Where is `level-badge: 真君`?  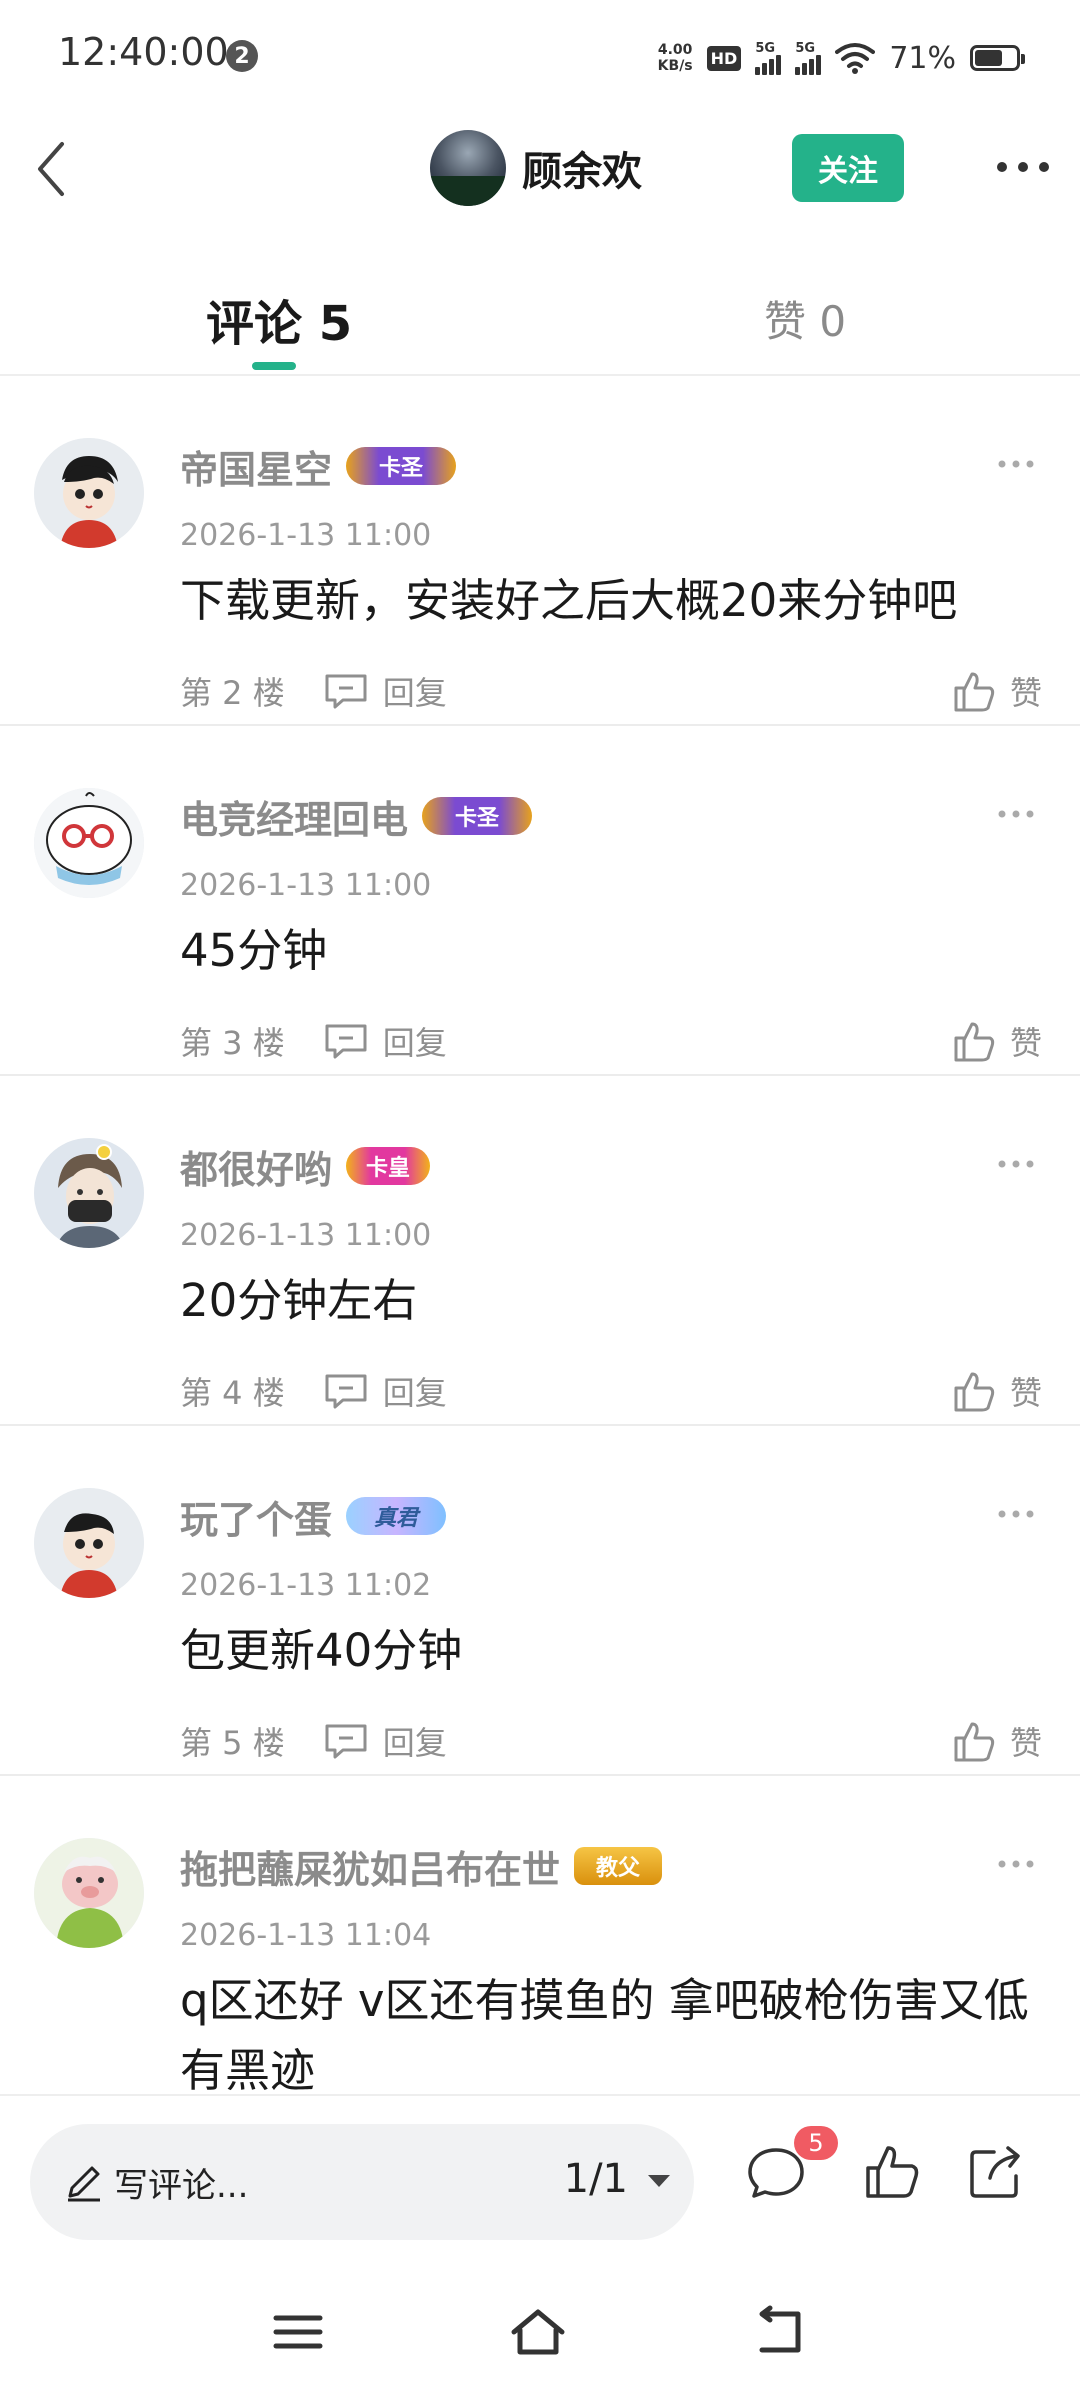 level-badge: 真君 is located at coordinates (396, 1516).